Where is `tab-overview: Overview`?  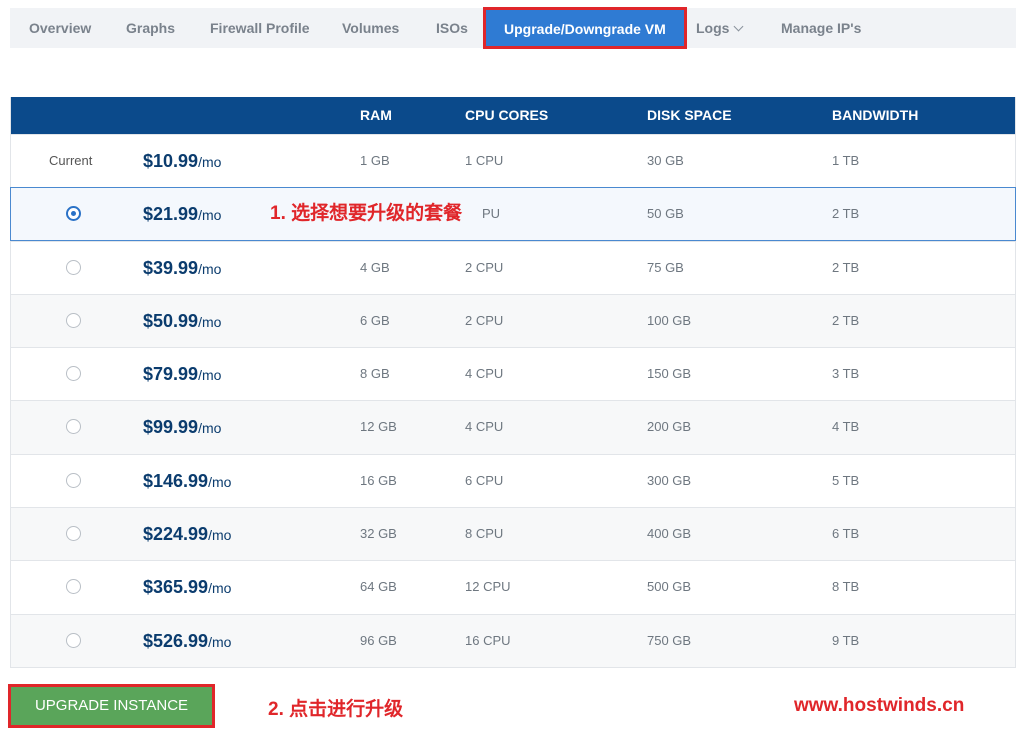
tab-overview: Overview is located at coordinates (60, 28).